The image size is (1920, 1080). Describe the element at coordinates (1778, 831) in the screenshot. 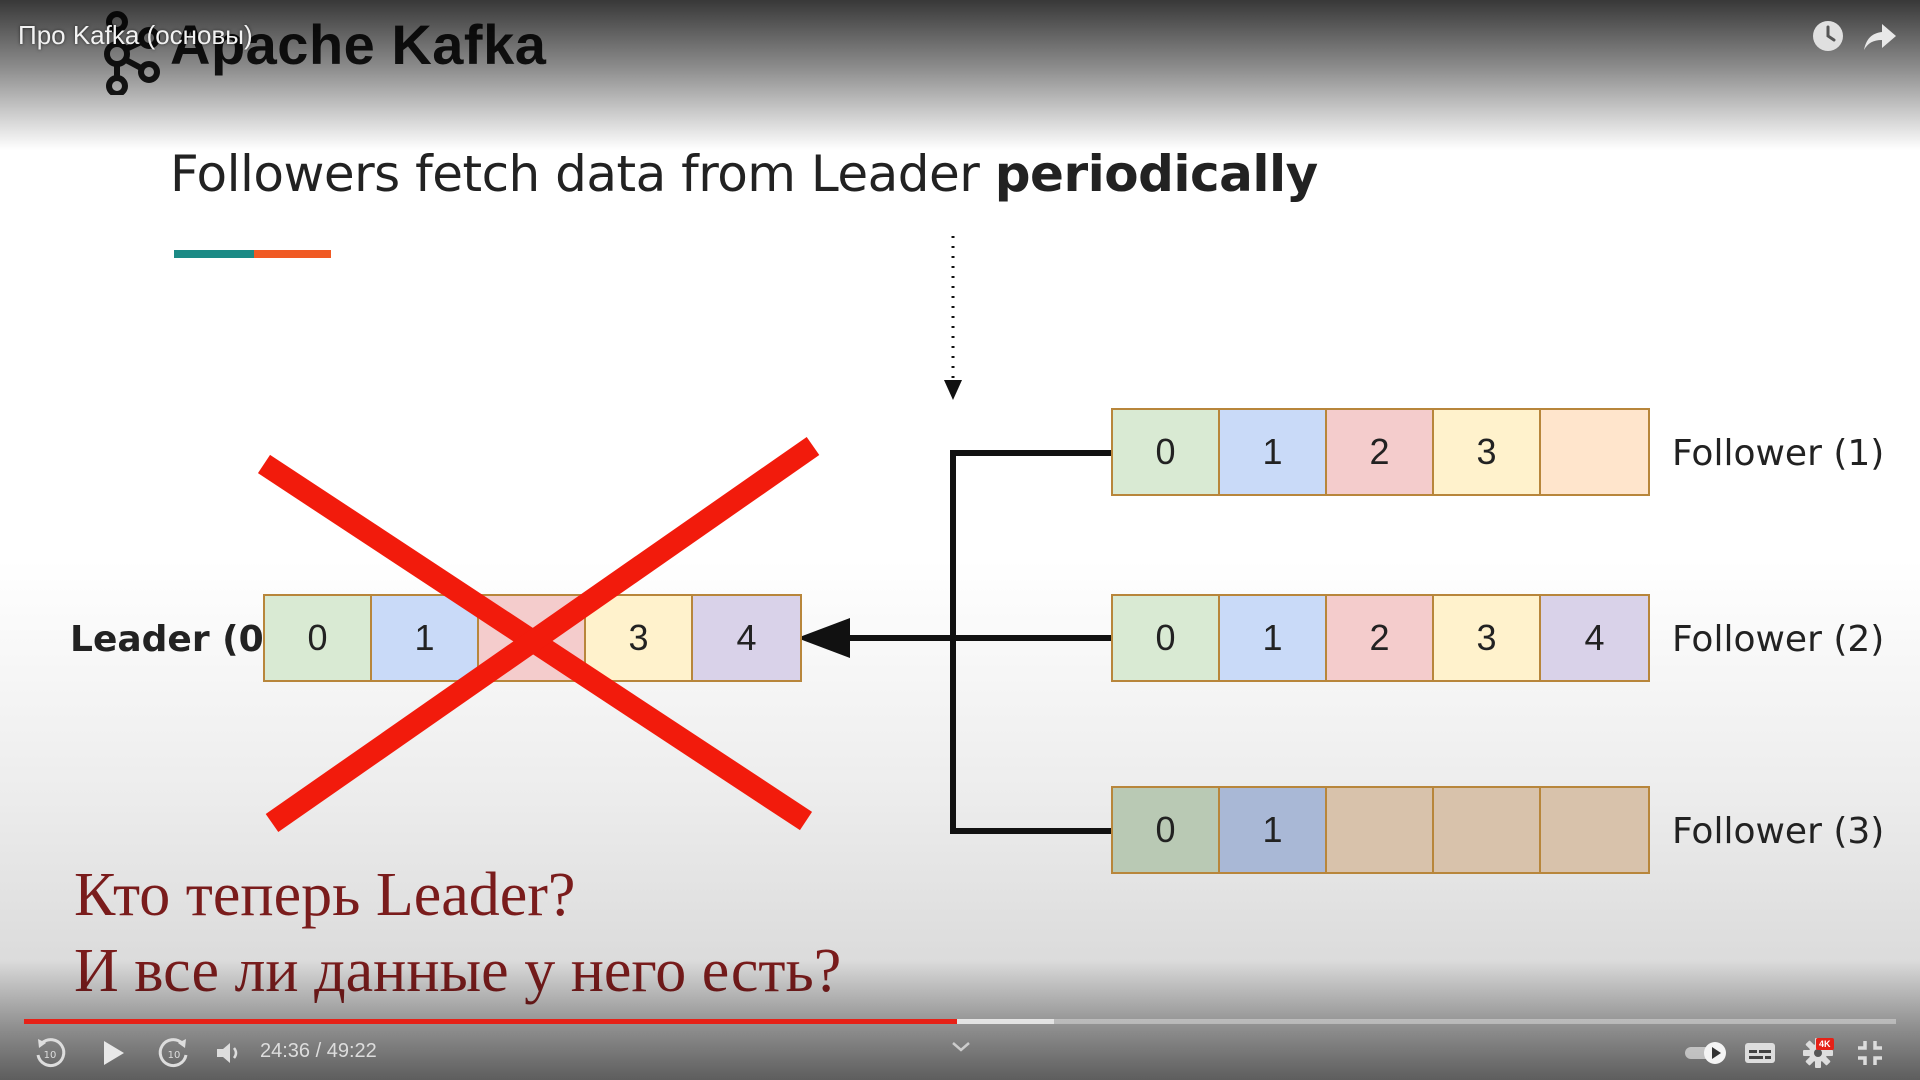

I see `follower-3-label: Follower (3)` at that location.